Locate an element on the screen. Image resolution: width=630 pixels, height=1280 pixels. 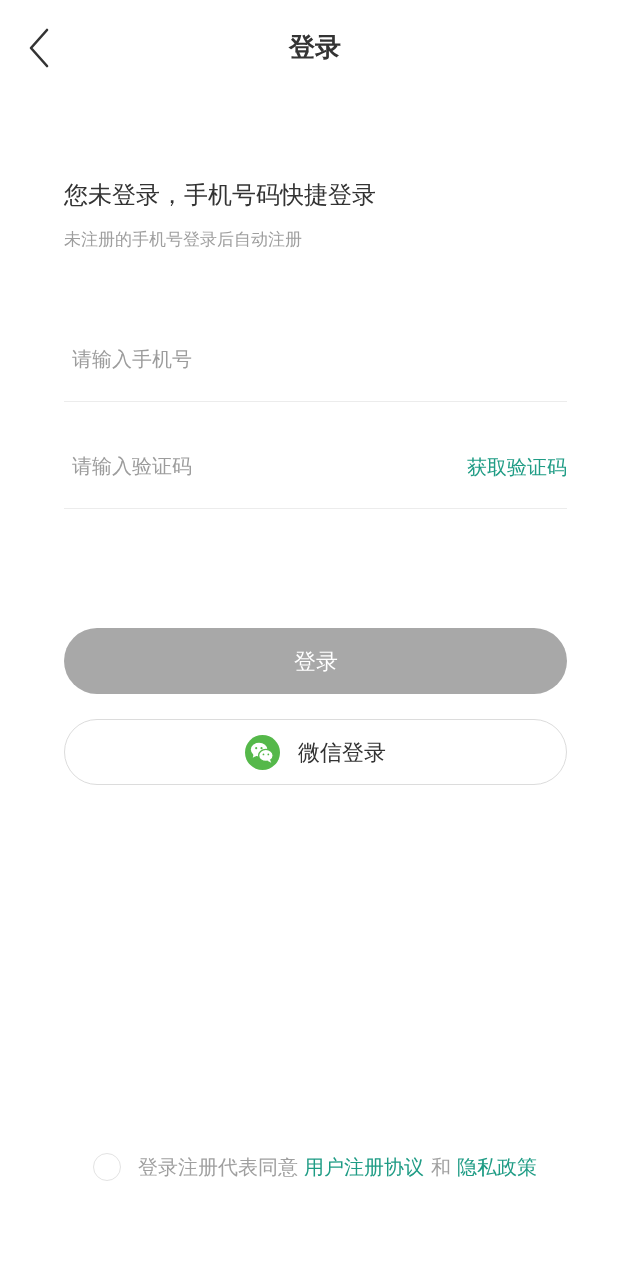
back-chevron-icon is located at coordinates (39, 48).